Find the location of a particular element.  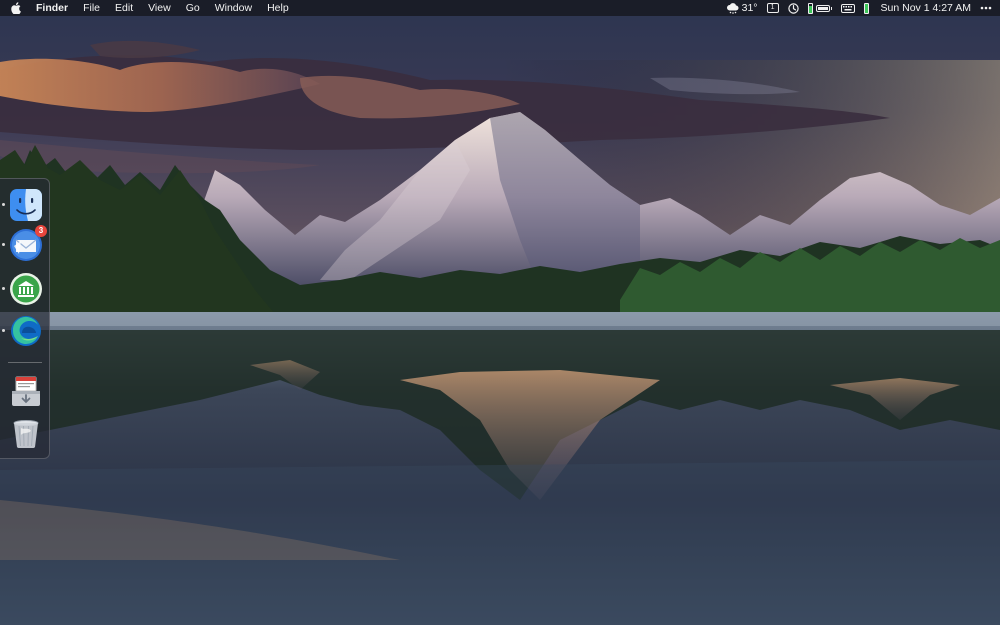

dock-item-downloads is located at coordinates (26, 391).